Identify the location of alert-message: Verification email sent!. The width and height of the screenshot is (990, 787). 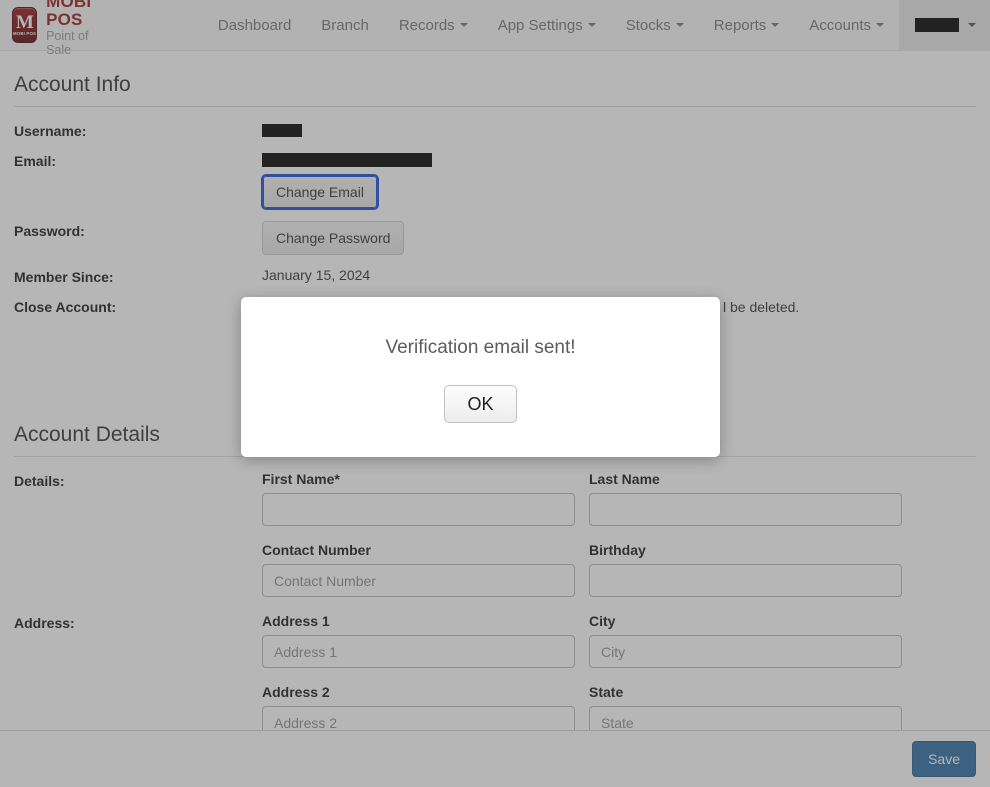
(480, 347).